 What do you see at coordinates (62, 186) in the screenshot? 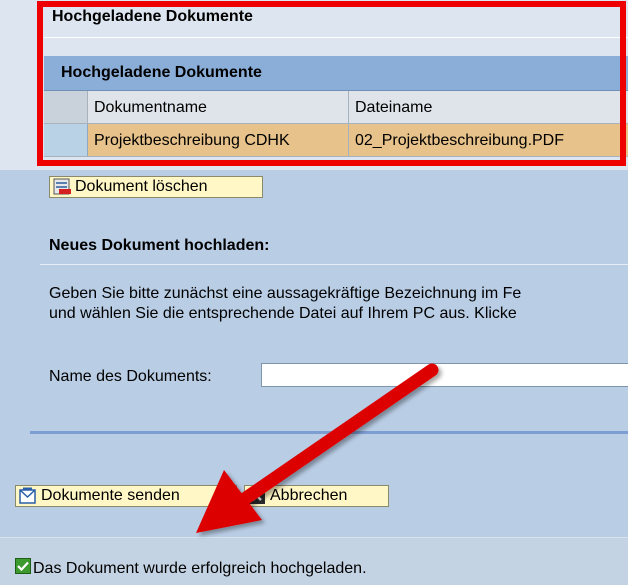
I see `delete-document-icon` at bounding box center [62, 186].